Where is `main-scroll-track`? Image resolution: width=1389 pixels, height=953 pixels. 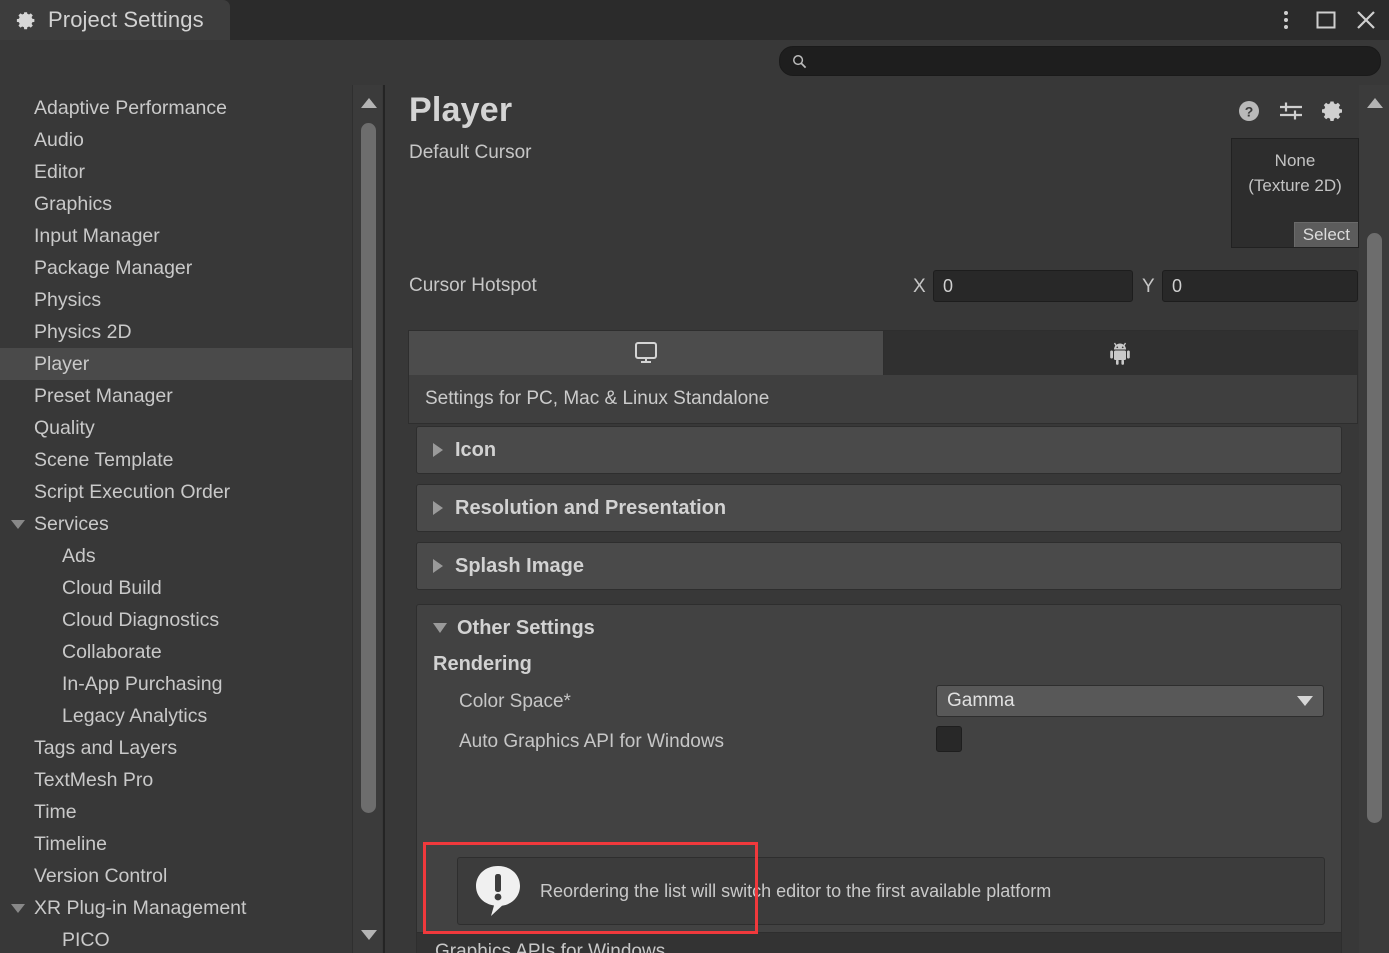 main-scroll-track is located at coordinates (1374, 519).